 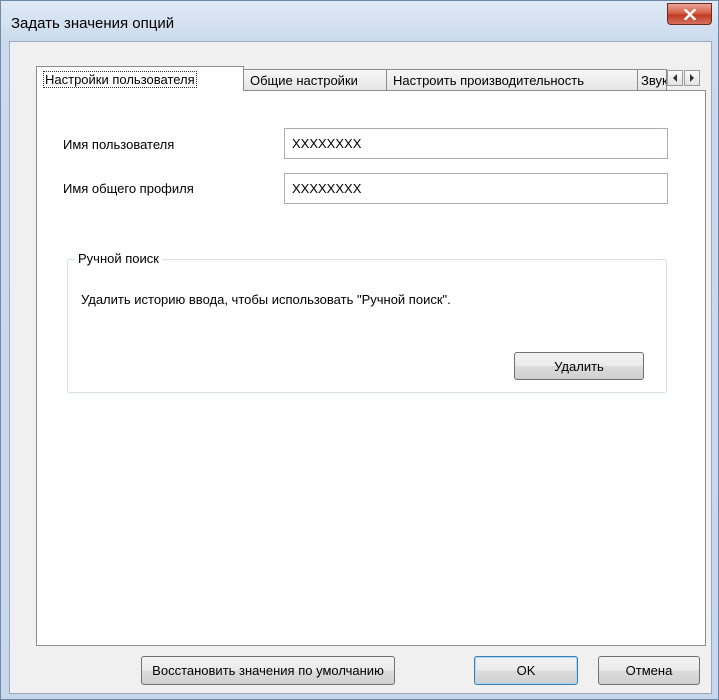 I want to click on ok-button: OK, so click(x=526, y=670).